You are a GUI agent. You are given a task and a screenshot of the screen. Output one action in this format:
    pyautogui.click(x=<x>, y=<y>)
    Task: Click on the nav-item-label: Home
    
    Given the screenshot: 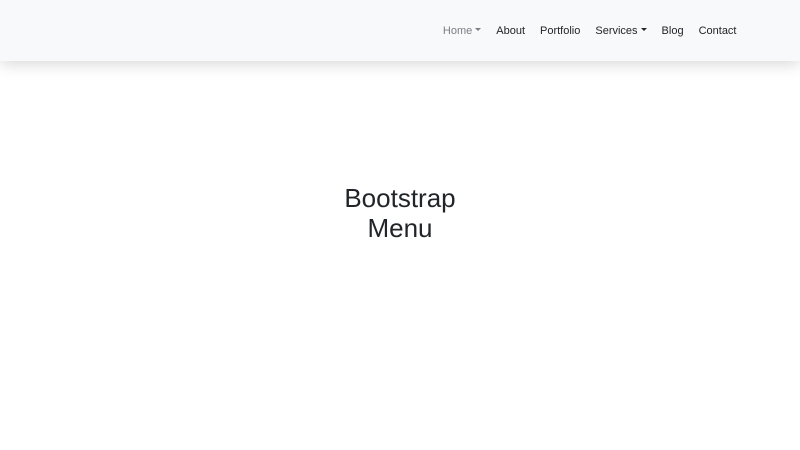 What is the action you would take?
    pyautogui.click(x=457, y=30)
    